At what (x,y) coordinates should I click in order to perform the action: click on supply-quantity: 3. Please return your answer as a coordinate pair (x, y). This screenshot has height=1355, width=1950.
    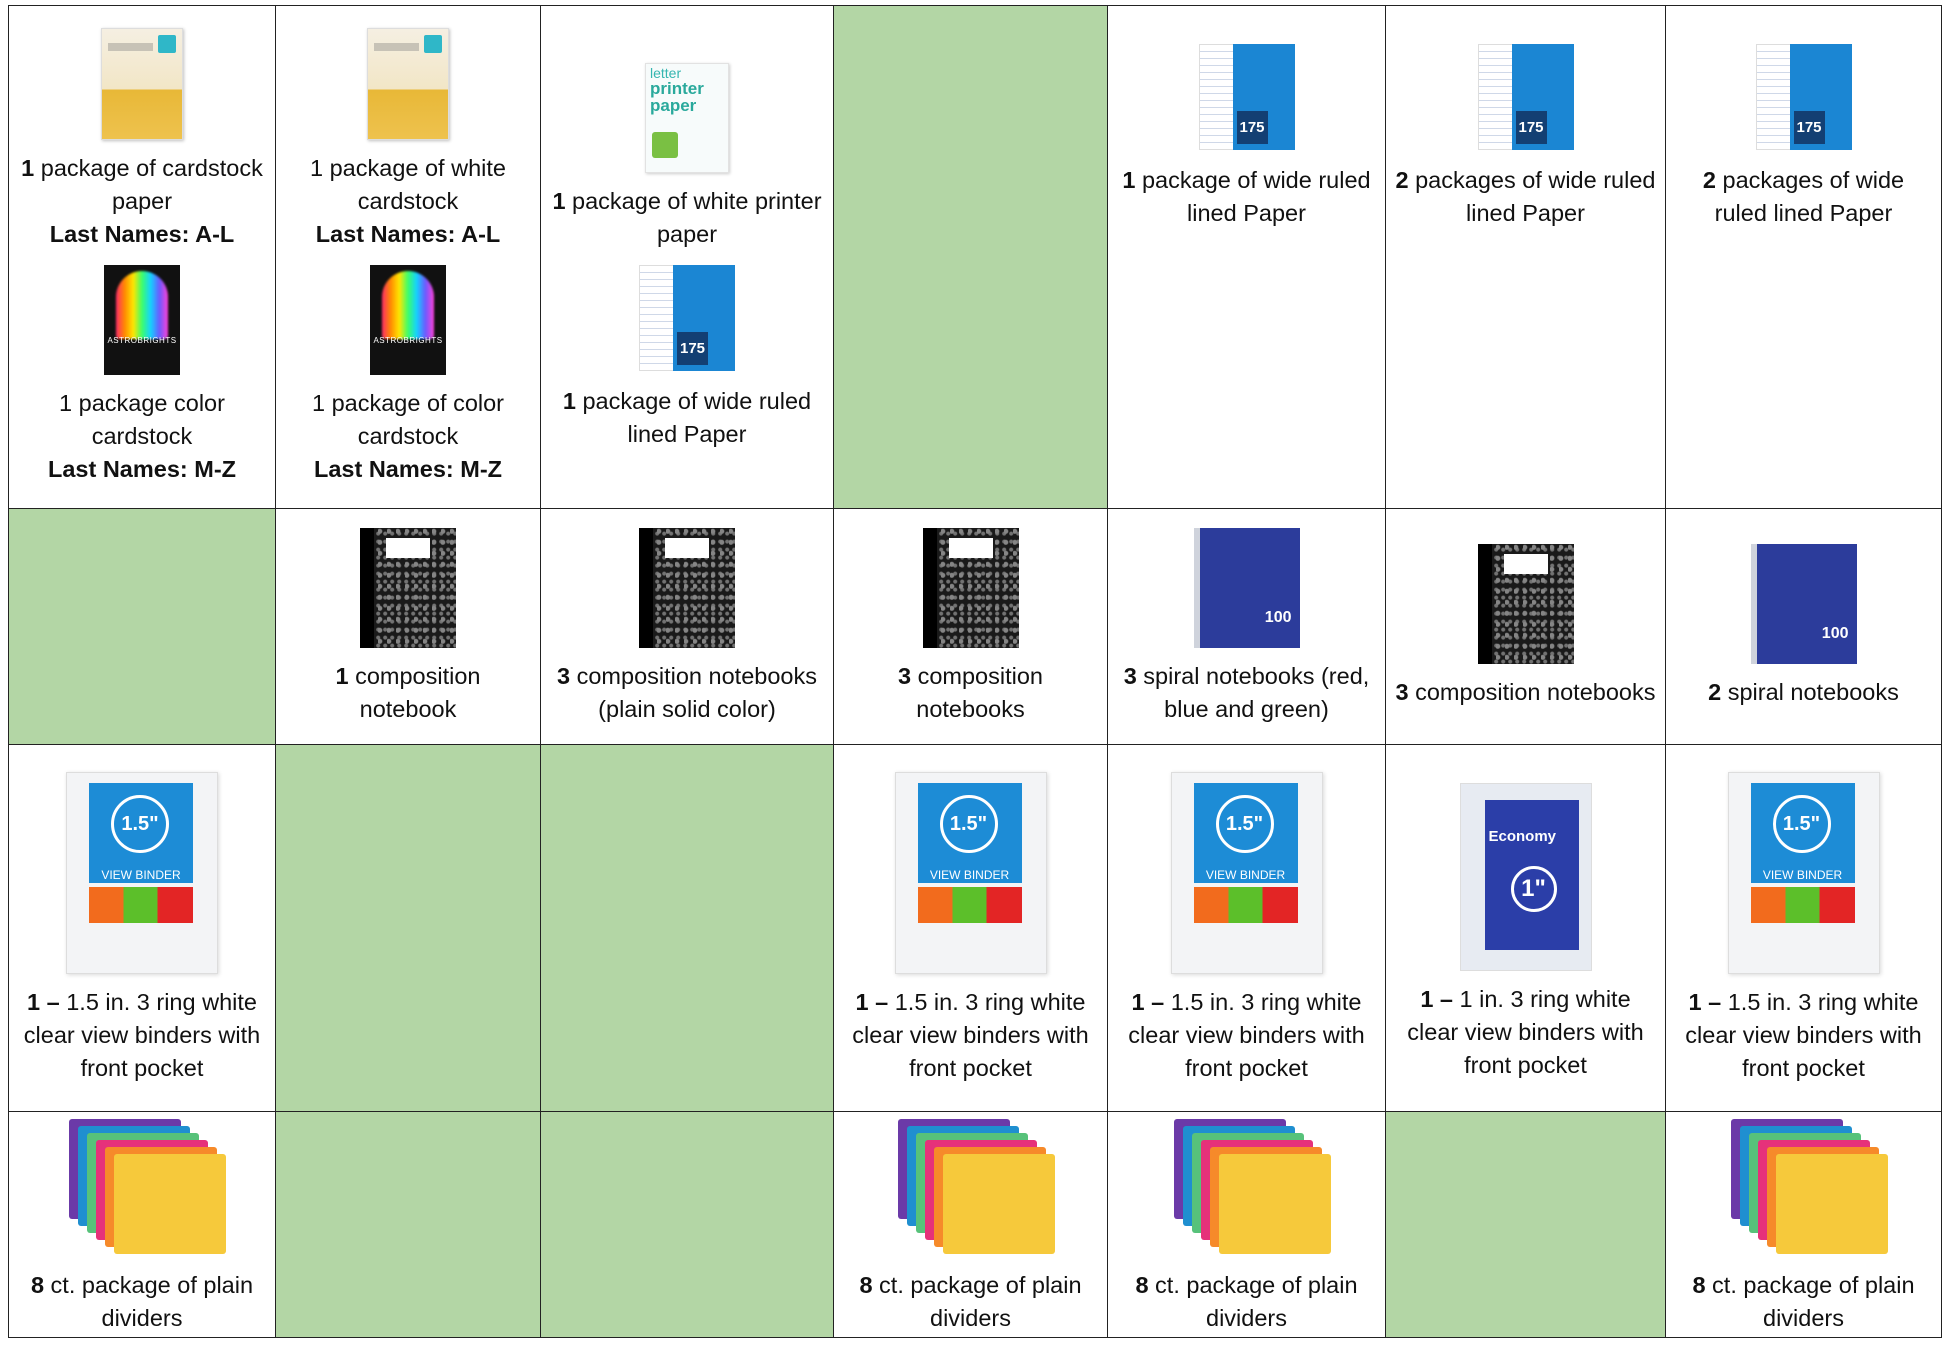
    Looking at the image, I should click on (1130, 675).